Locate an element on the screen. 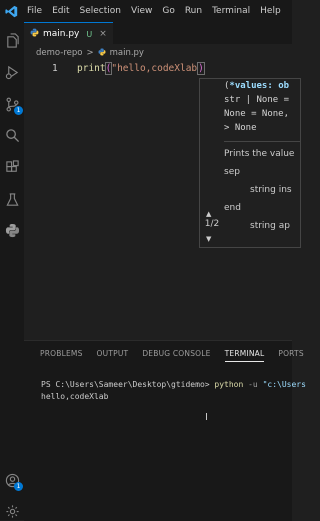 This screenshot has height=521, width=320. python-icon is located at coordinates (12, 230).